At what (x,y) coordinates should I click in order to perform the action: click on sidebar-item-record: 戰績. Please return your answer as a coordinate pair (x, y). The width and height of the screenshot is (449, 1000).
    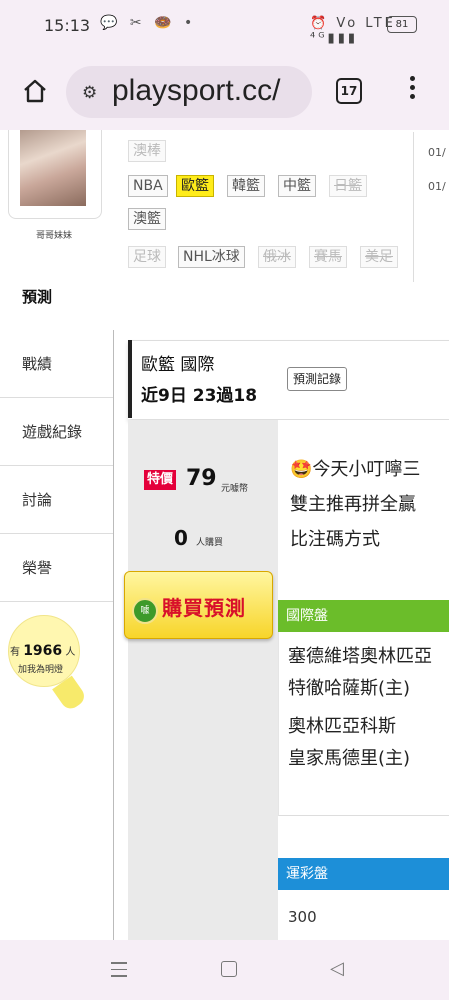
    Looking at the image, I should click on (56, 364).